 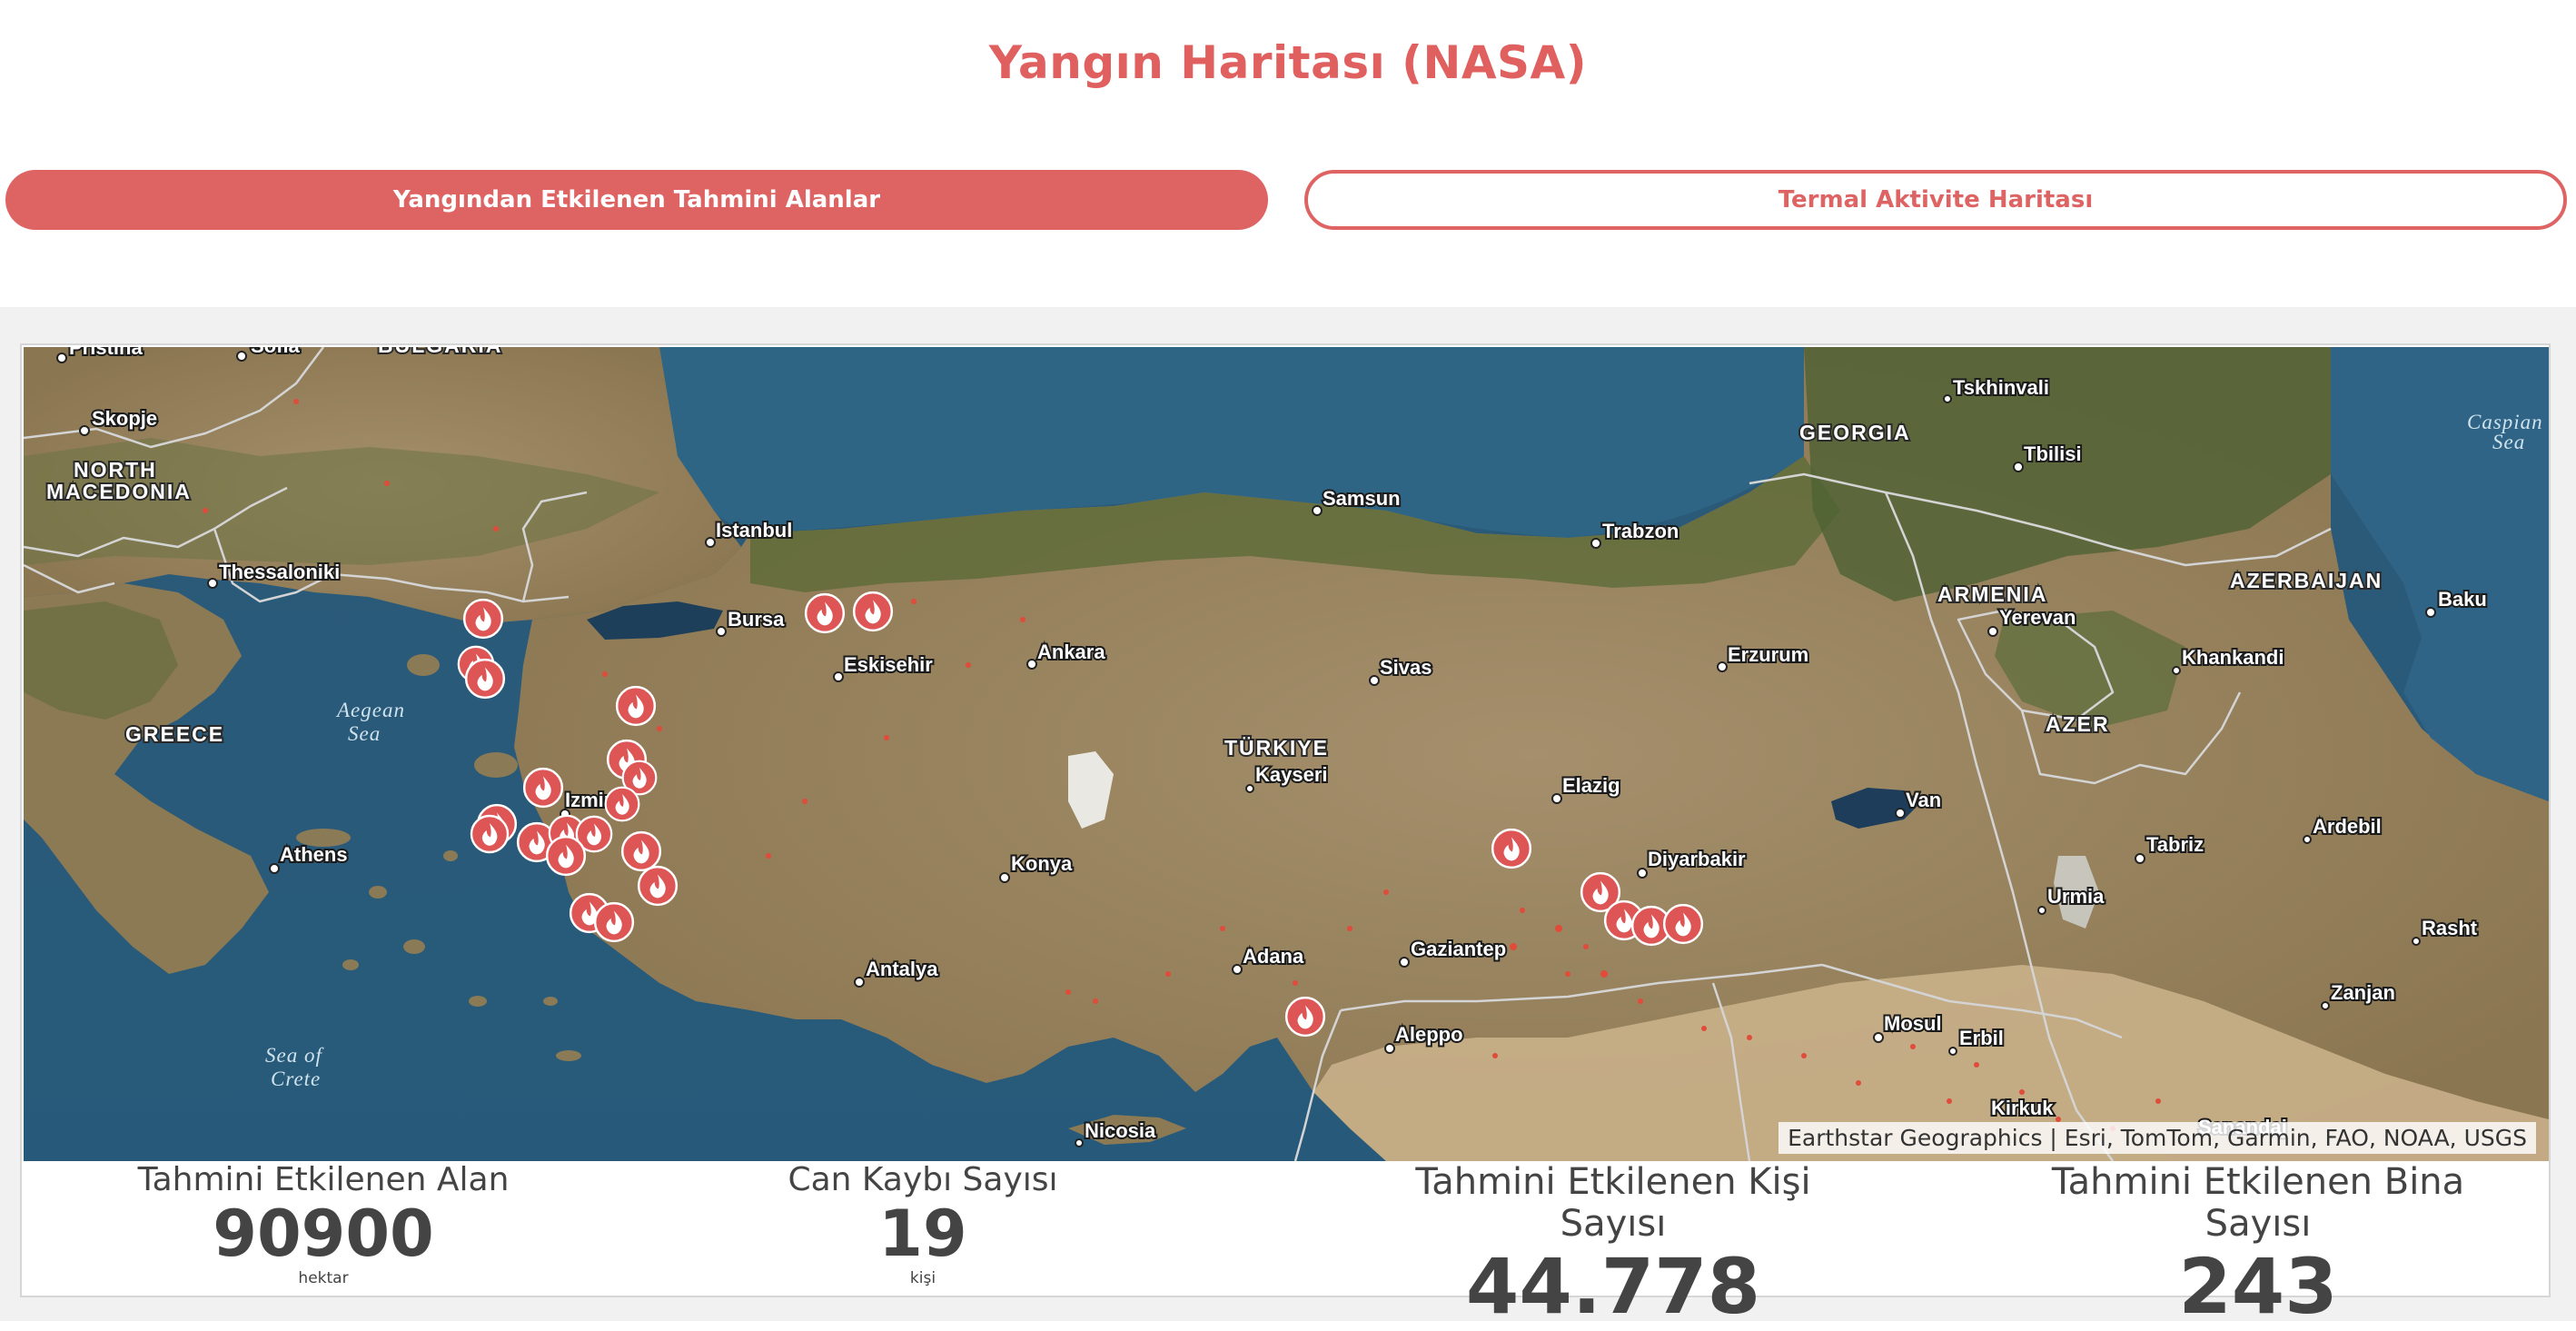 I want to click on svg-text: Thessaloniki, so click(x=279, y=572).